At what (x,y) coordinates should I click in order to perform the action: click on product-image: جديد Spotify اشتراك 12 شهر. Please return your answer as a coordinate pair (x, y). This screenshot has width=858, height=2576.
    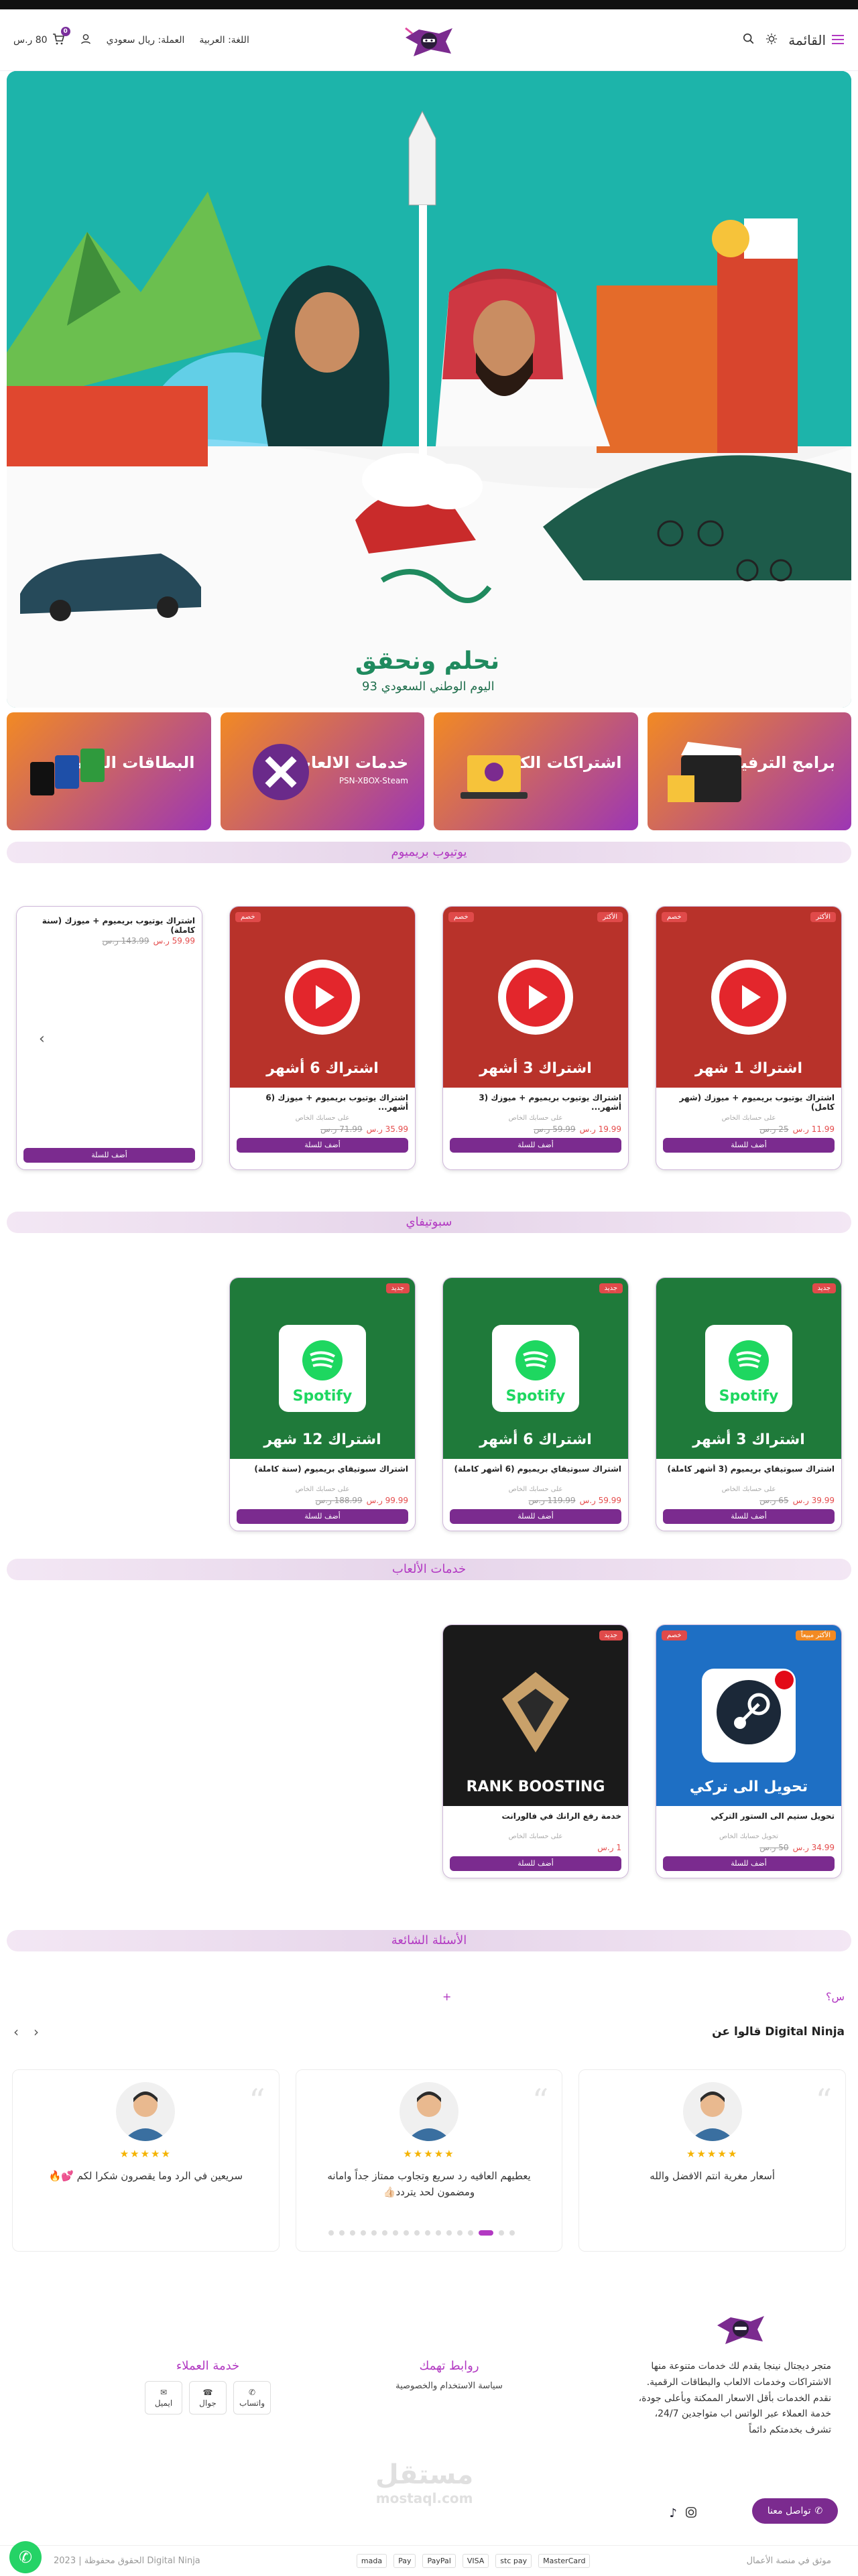
    Looking at the image, I should click on (322, 1368).